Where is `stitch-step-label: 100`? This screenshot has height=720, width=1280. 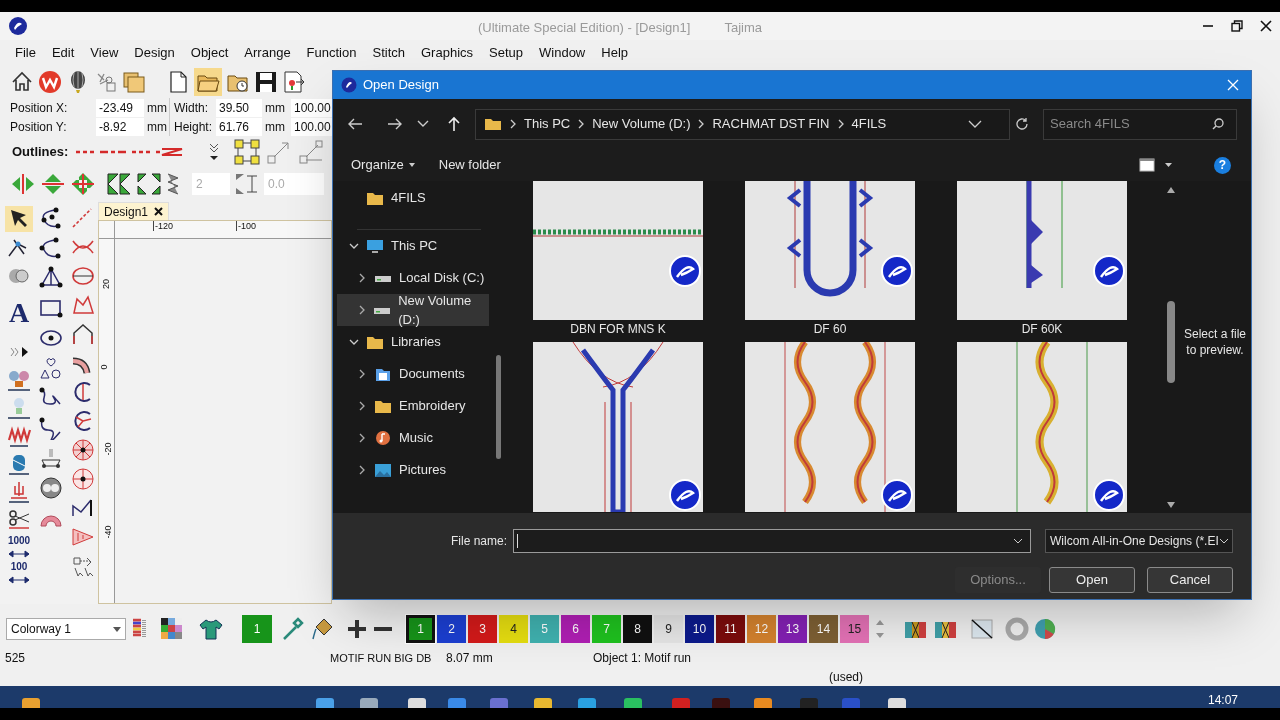
stitch-step-label: 100 is located at coordinates (19, 567).